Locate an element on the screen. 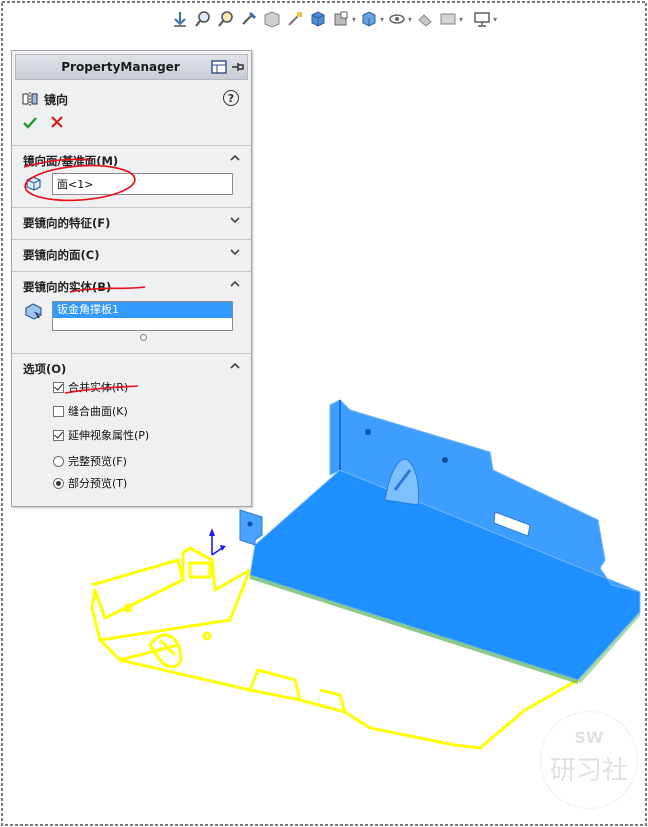 Image resolution: width=648 pixels, height=827 pixels. partial-preview-label: 部分预览(T) is located at coordinates (98, 483).